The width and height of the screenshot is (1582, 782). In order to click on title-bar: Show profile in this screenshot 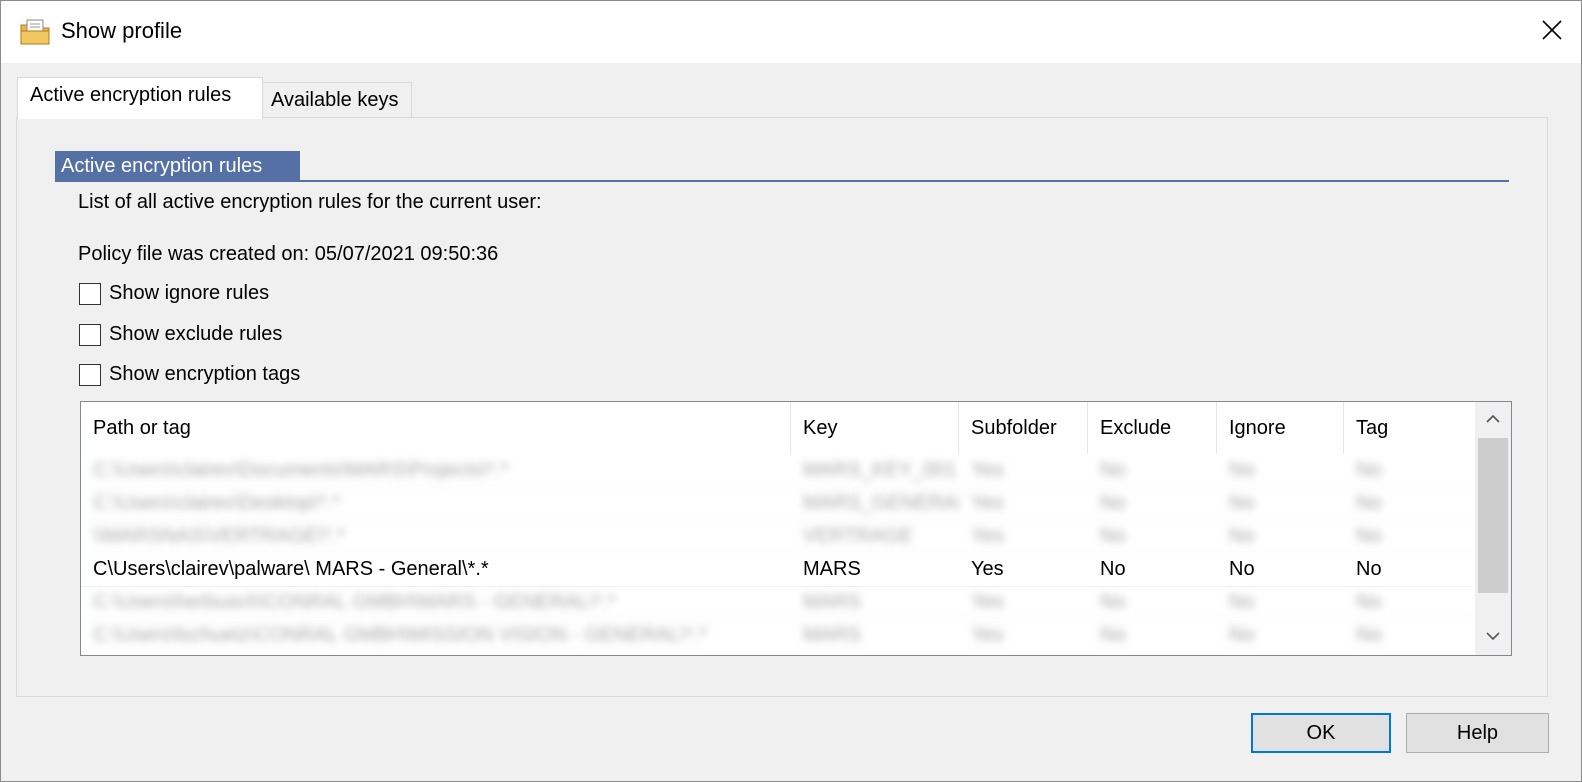, I will do `click(791, 32)`.